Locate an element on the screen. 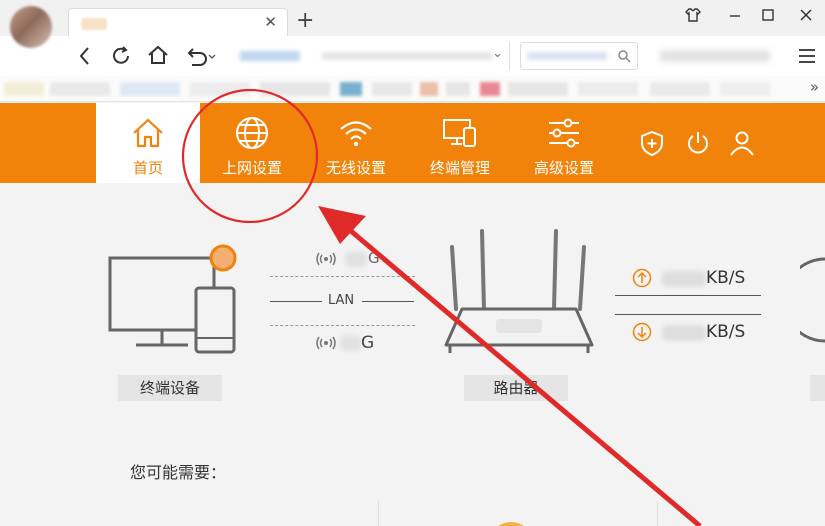  nav-internet-label: 上网设置 is located at coordinates (251, 168).